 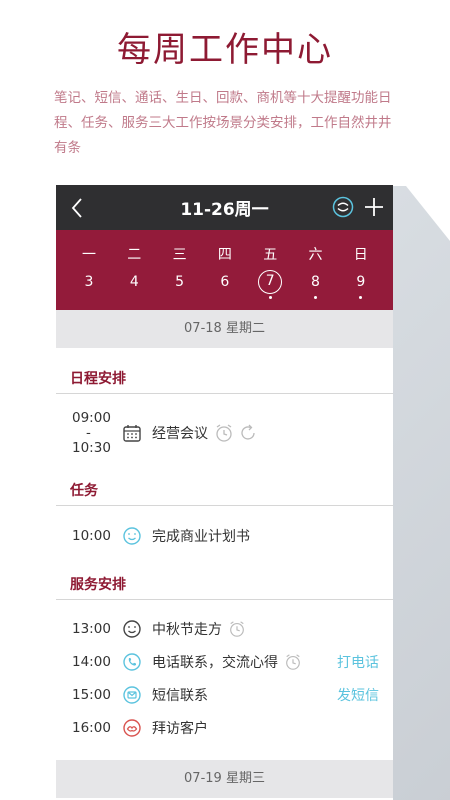 I want to click on day-6: 四6, so click(x=225, y=269).